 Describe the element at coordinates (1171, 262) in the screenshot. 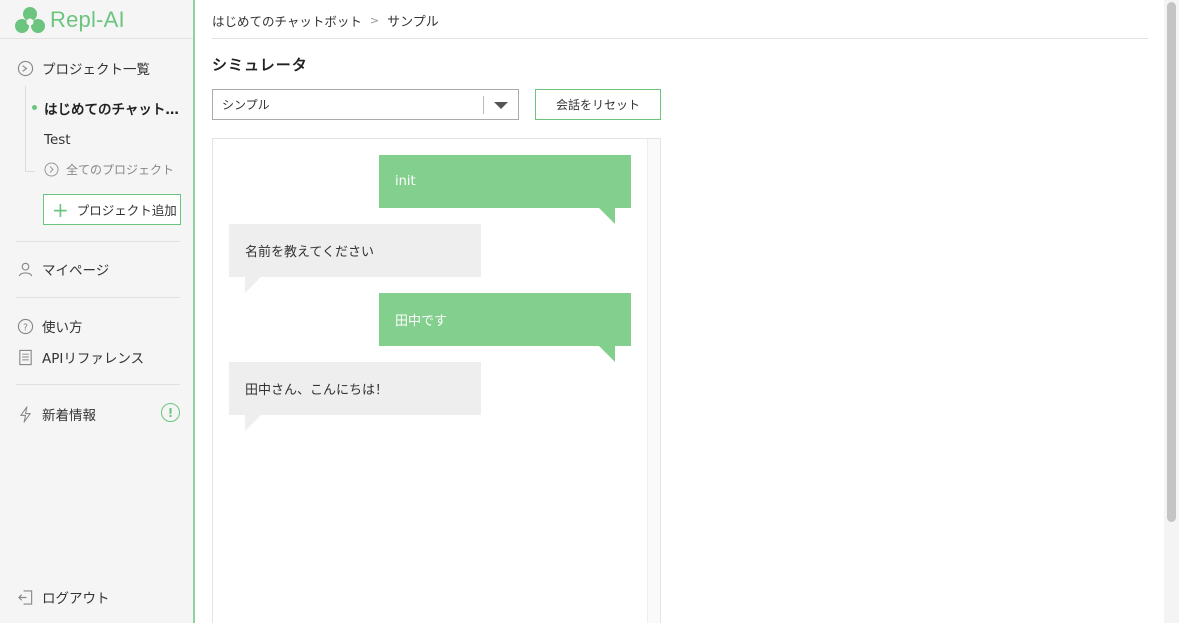

I see `window-scrollbar-thumb` at that location.